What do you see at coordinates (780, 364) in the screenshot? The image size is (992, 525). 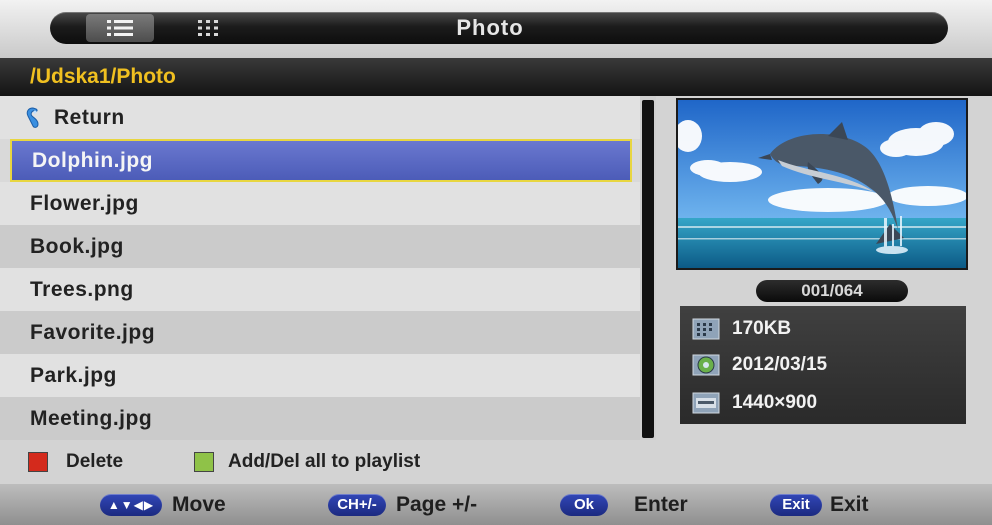 I see `info-date: 2012/03/15` at bounding box center [780, 364].